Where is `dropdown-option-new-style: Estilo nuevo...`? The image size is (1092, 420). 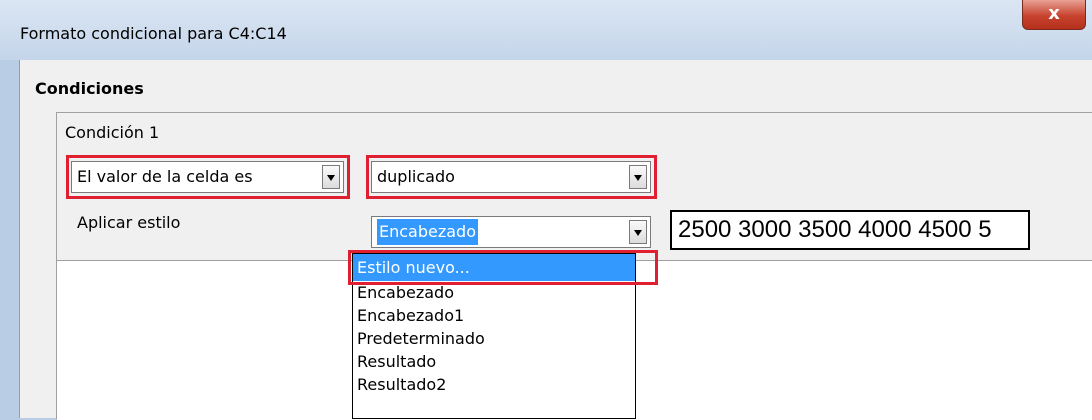 dropdown-option-new-style: Estilo nuevo... is located at coordinates (494, 267).